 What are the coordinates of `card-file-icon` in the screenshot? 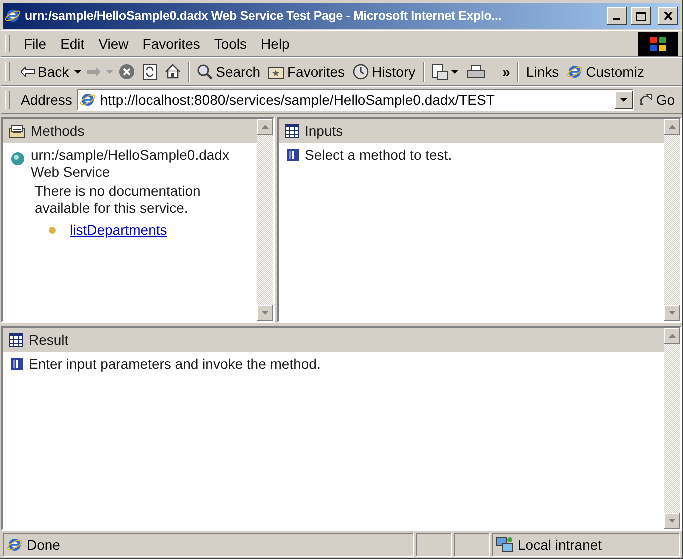 It's located at (17, 131).